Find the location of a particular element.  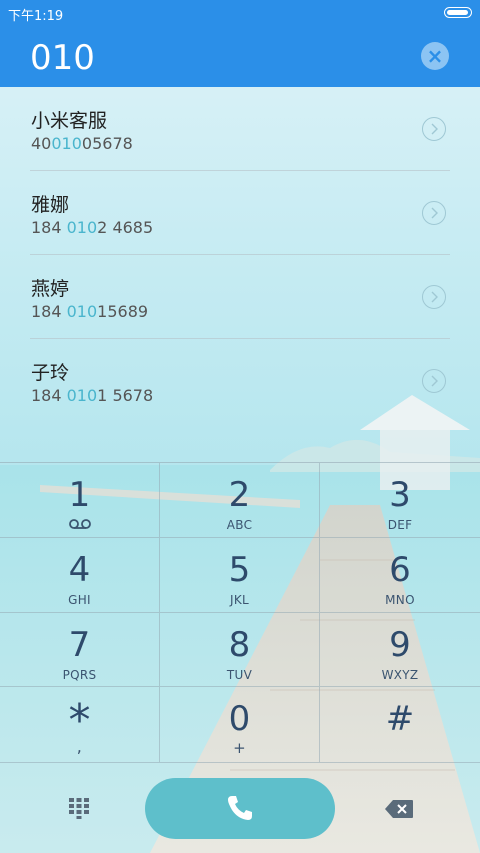

dialpad-icon is located at coordinates (79, 808).